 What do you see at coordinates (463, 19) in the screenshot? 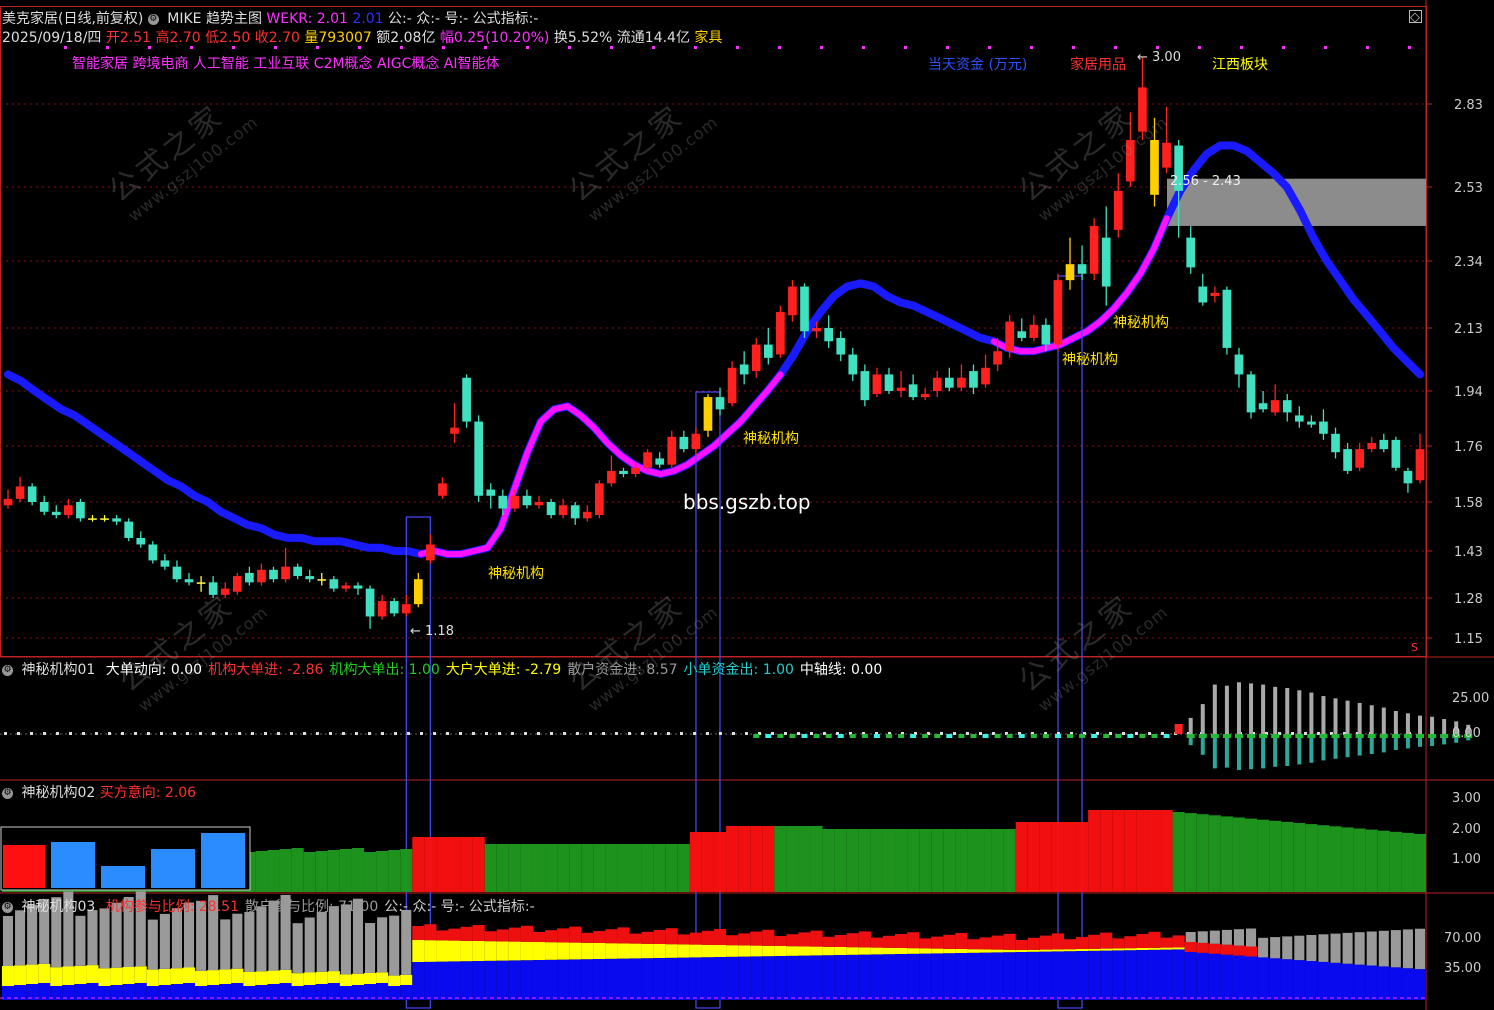
I see `formula-text: 公:- 众:- 号:- 公式指标:-` at bounding box center [463, 19].